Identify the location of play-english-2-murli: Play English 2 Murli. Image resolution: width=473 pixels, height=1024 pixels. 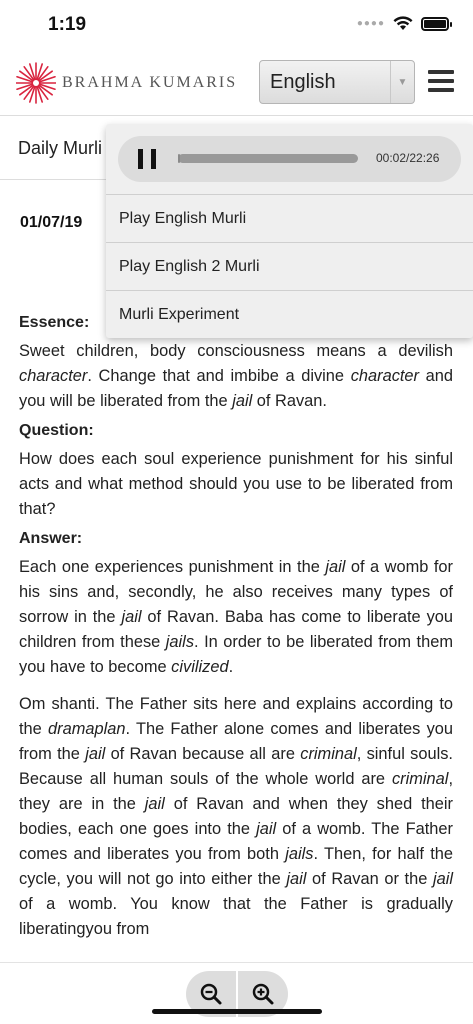
(289, 266).